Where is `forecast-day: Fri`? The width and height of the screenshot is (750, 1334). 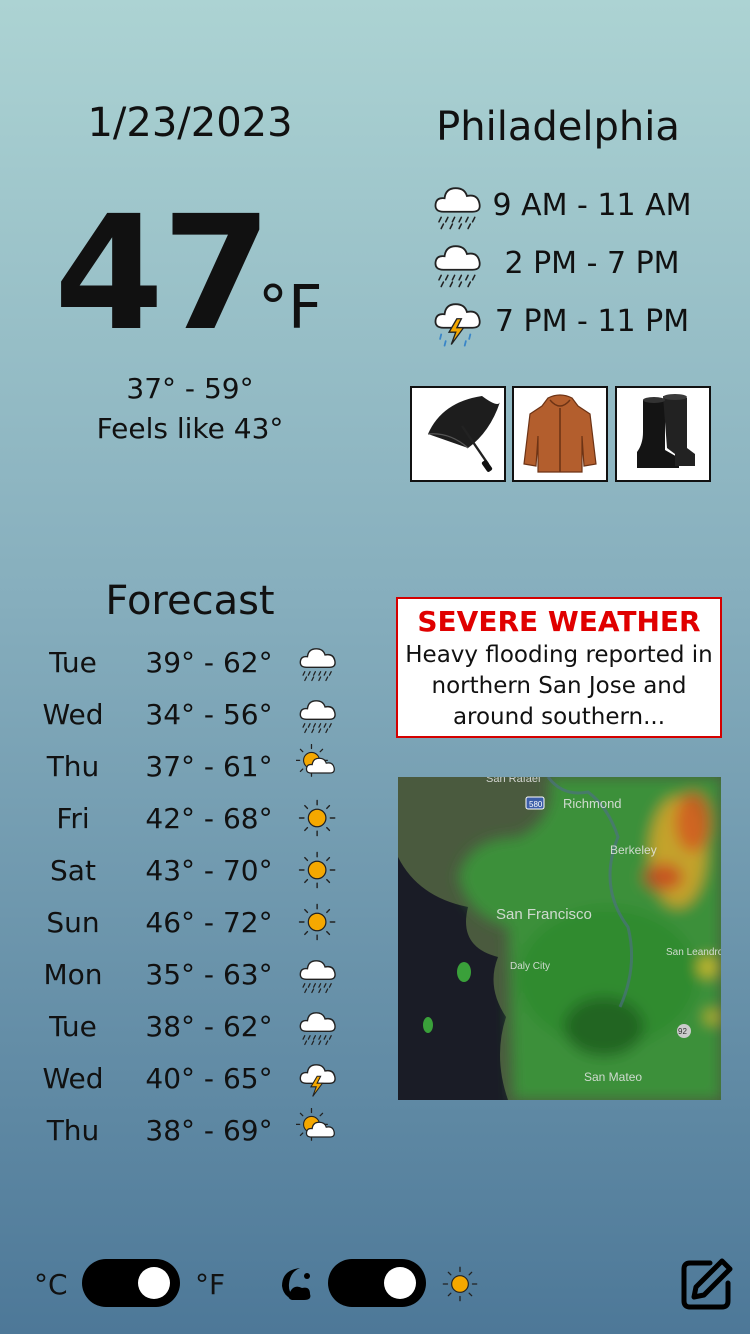 forecast-day: Fri is located at coordinates (73, 818).